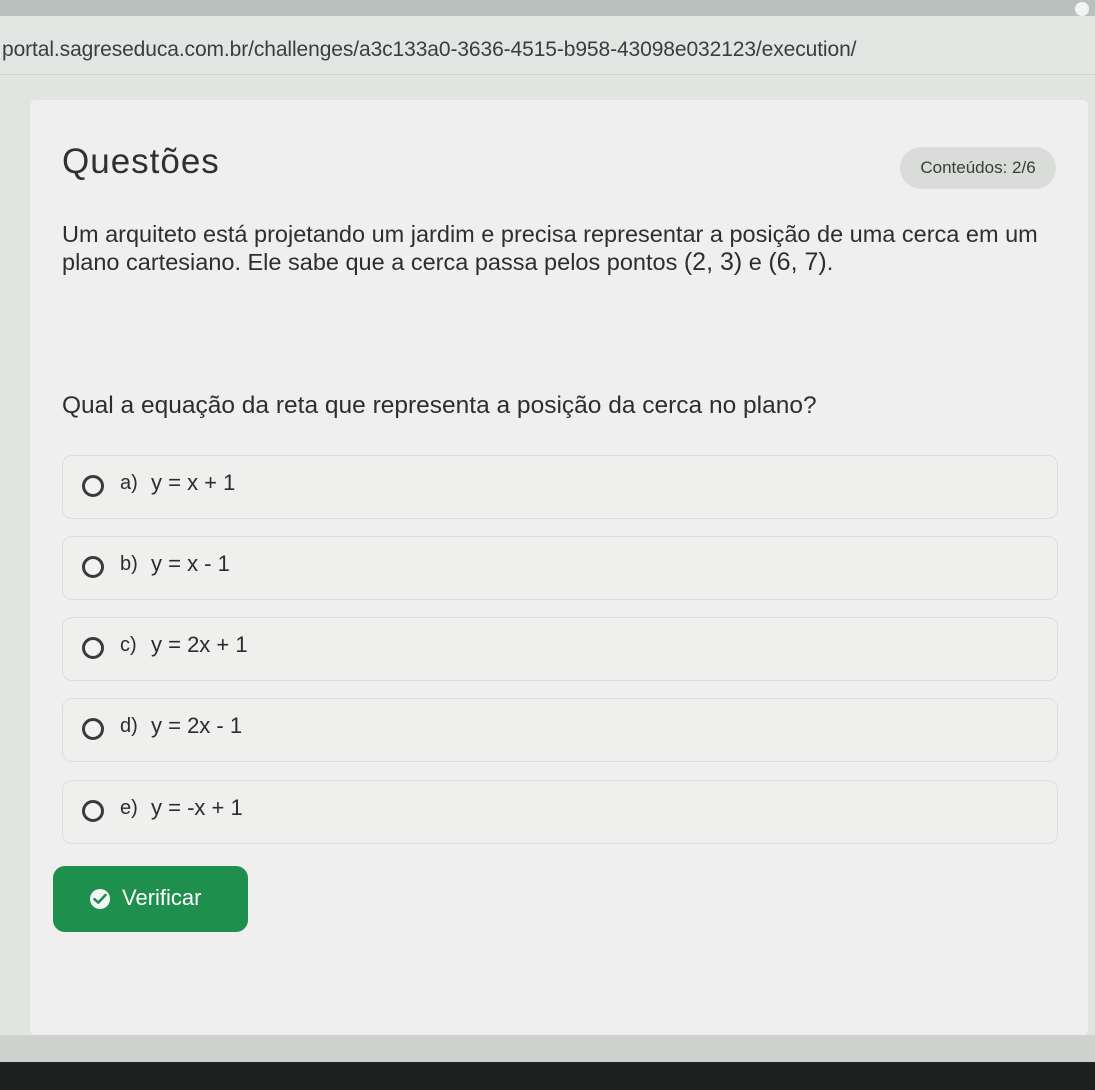 Image resolution: width=1095 pixels, height=1090 pixels. I want to click on option-equation: y = x + 1, so click(193, 482).